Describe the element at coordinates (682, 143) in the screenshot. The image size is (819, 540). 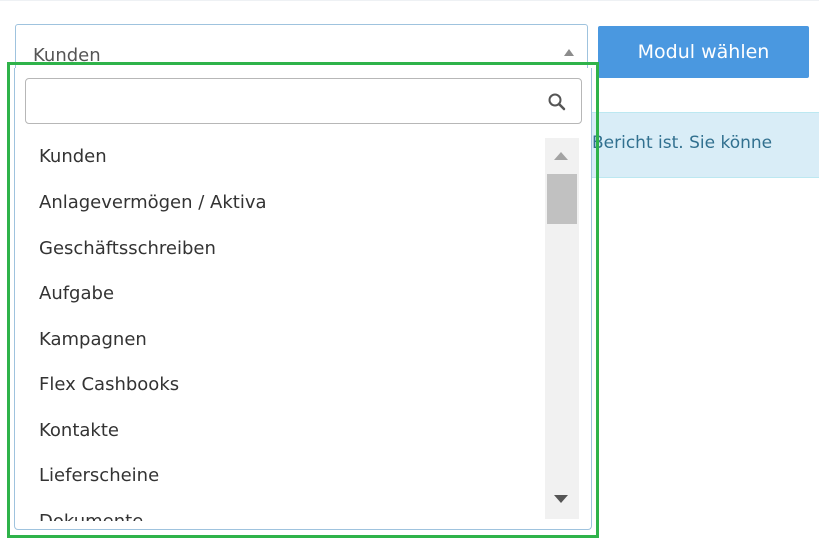
I see `info-alert-text: Bericht ist. Sie könne` at that location.